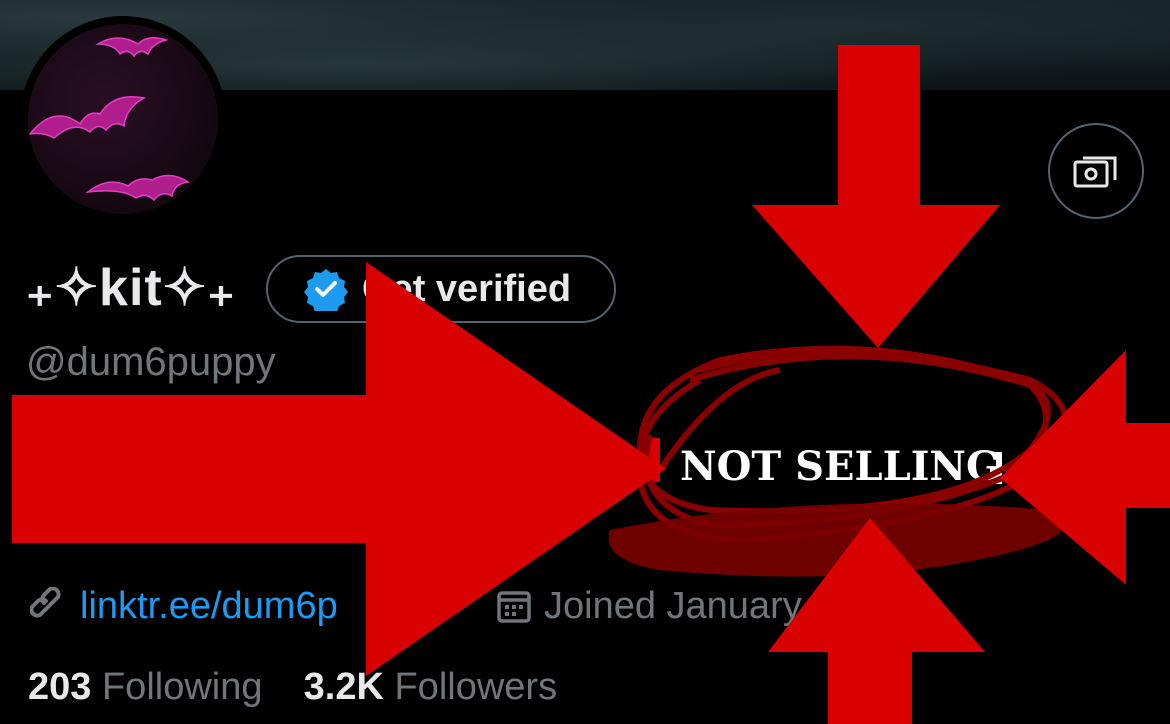  I want to click on bio-mark-right, so click(999, 468).